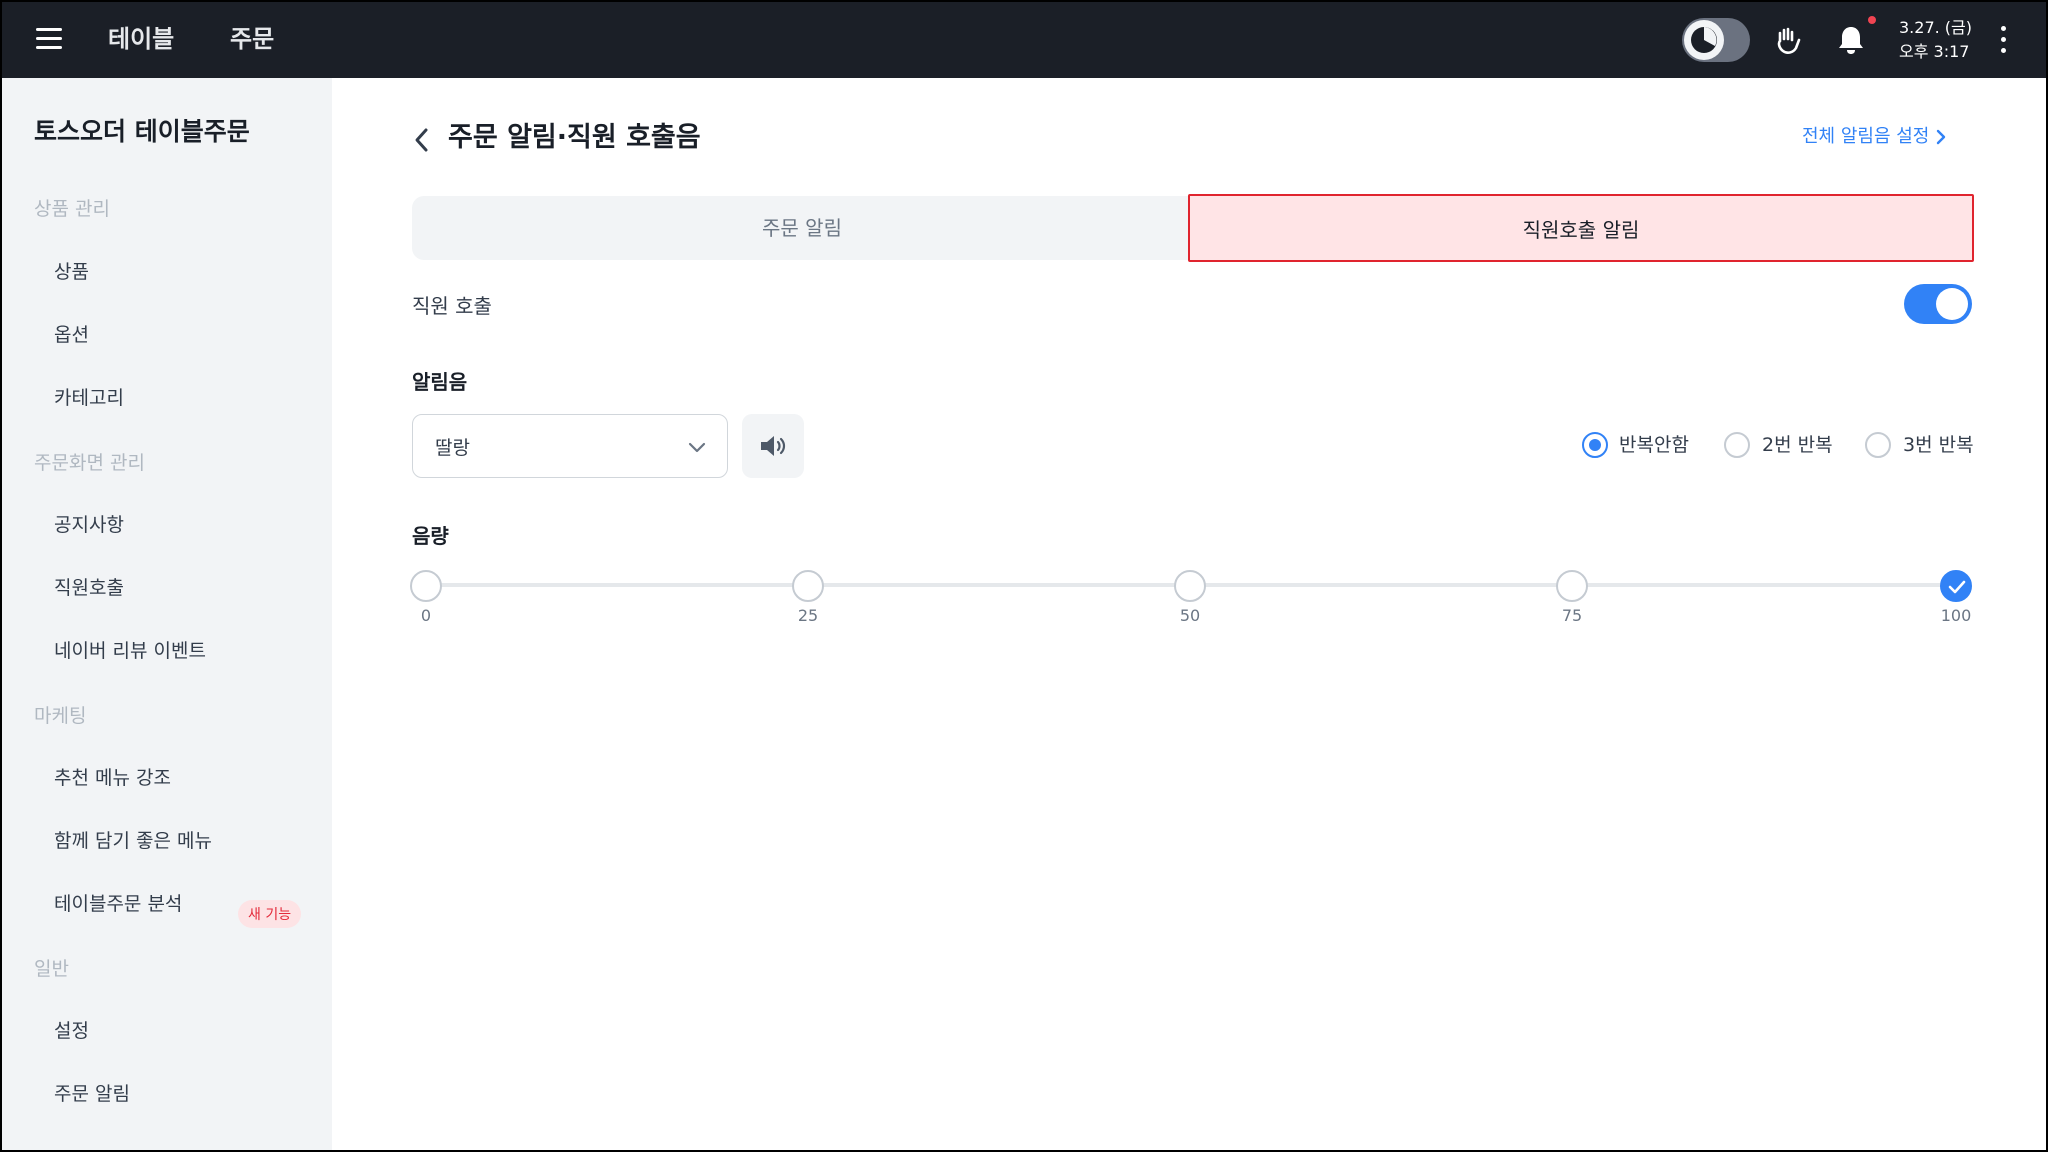 The width and height of the screenshot is (2048, 1152). Describe the element at coordinates (51, 969) in the screenshot. I see `sidebar-section-general: 일반` at that location.